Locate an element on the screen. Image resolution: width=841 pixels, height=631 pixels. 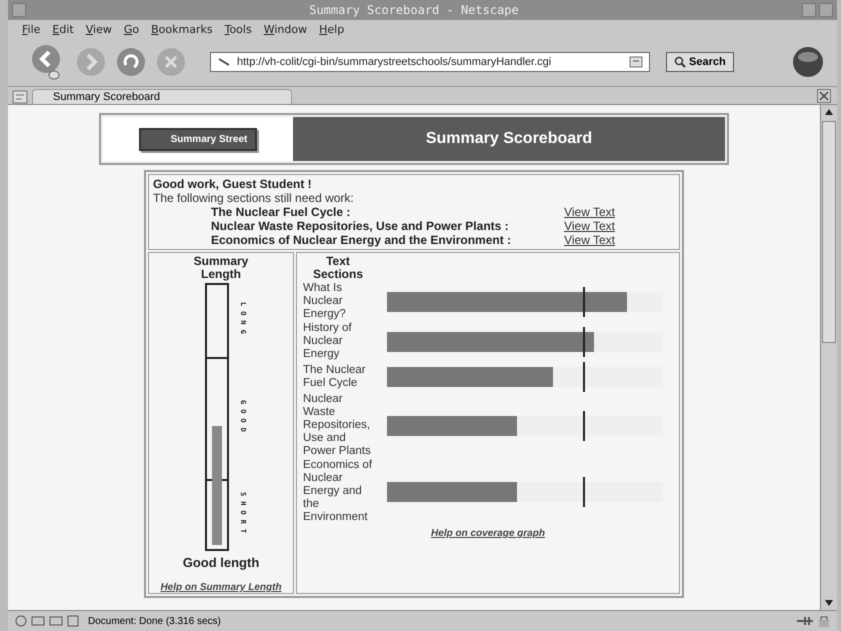
dropdown-icon is located at coordinates (636, 62).